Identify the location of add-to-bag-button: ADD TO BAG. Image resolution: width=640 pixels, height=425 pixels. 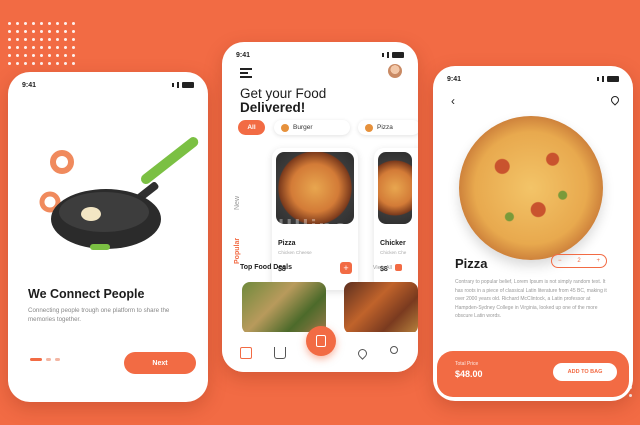
(585, 372).